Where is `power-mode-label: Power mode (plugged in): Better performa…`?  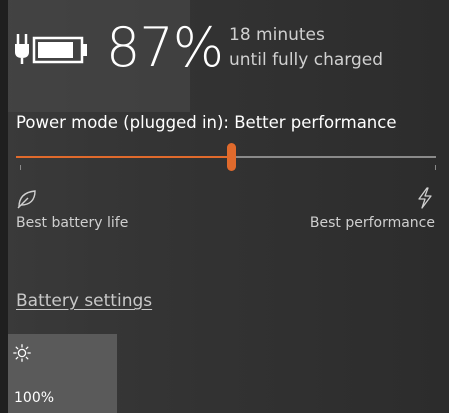
power-mode-label: Power mode (plugged in): Better performa… is located at coordinates (206, 122).